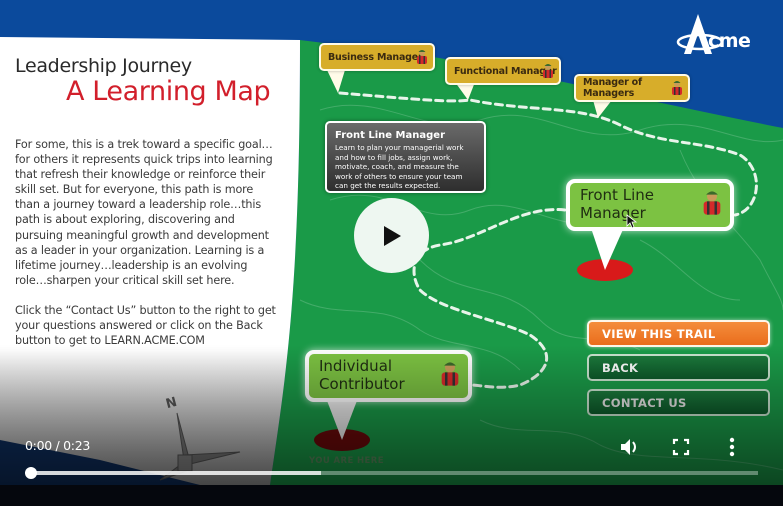  What do you see at coordinates (57, 445) in the screenshot?
I see `time-display: 0:00 / 0:23` at bounding box center [57, 445].